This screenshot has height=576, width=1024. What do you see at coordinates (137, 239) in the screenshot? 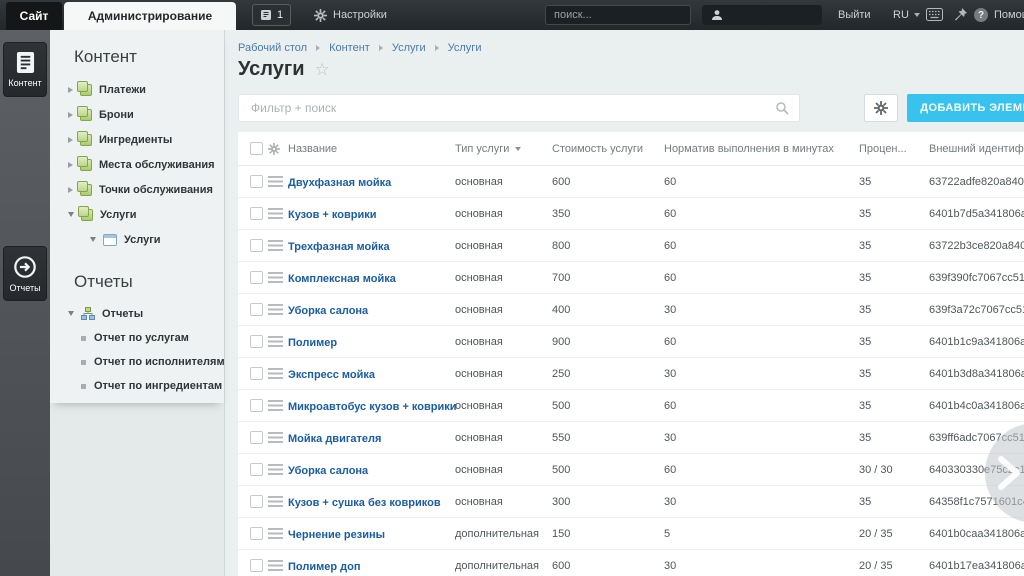
I see `sidebar-item-uslugi-sub: Услуги` at bounding box center [137, 239].